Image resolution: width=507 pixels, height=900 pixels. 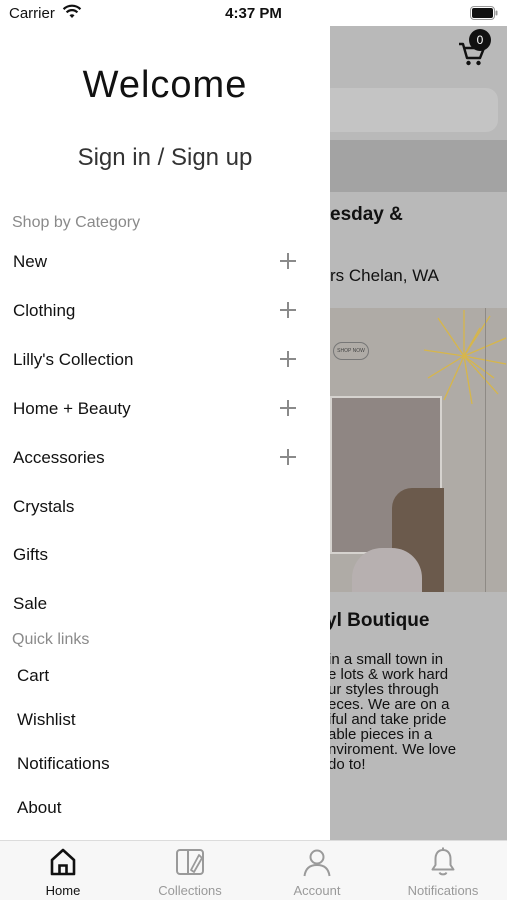 What do you see at coordinates (63, 763) in the screenshot?
I see `quick-link-label: Notifications` at bounding box center [63, 763].